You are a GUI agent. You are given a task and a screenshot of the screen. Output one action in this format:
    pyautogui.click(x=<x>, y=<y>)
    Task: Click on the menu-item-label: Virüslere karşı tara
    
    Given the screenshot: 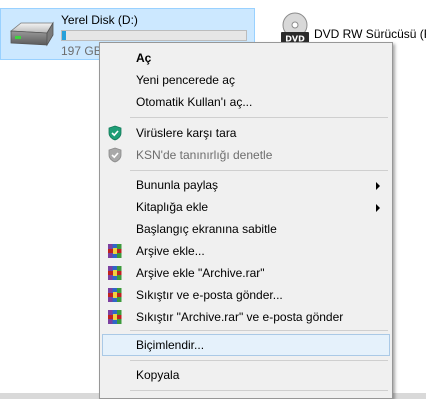 What is the action you would take?
    pyautogui.click(x=186, y=133)
    